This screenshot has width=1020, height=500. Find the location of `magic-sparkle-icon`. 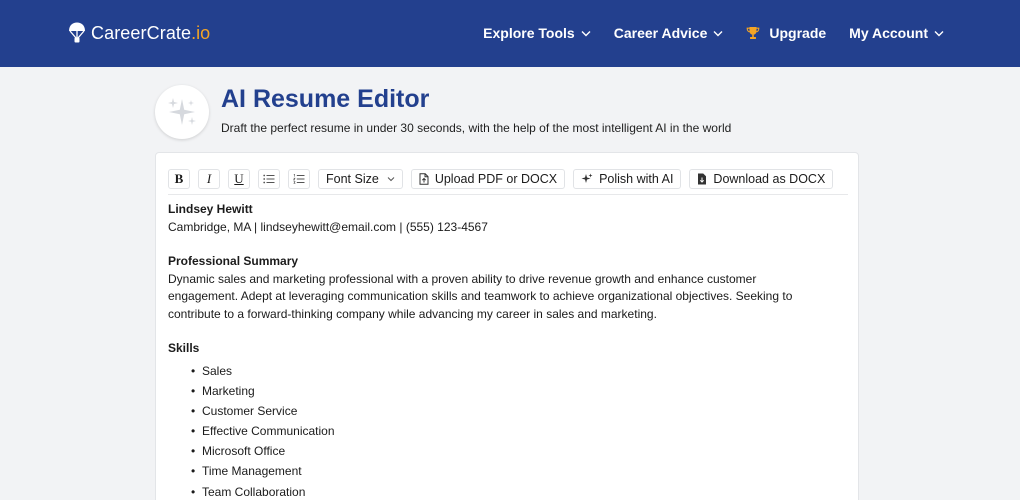

magic-sparkle-icon is located at coordinates (587, 178).